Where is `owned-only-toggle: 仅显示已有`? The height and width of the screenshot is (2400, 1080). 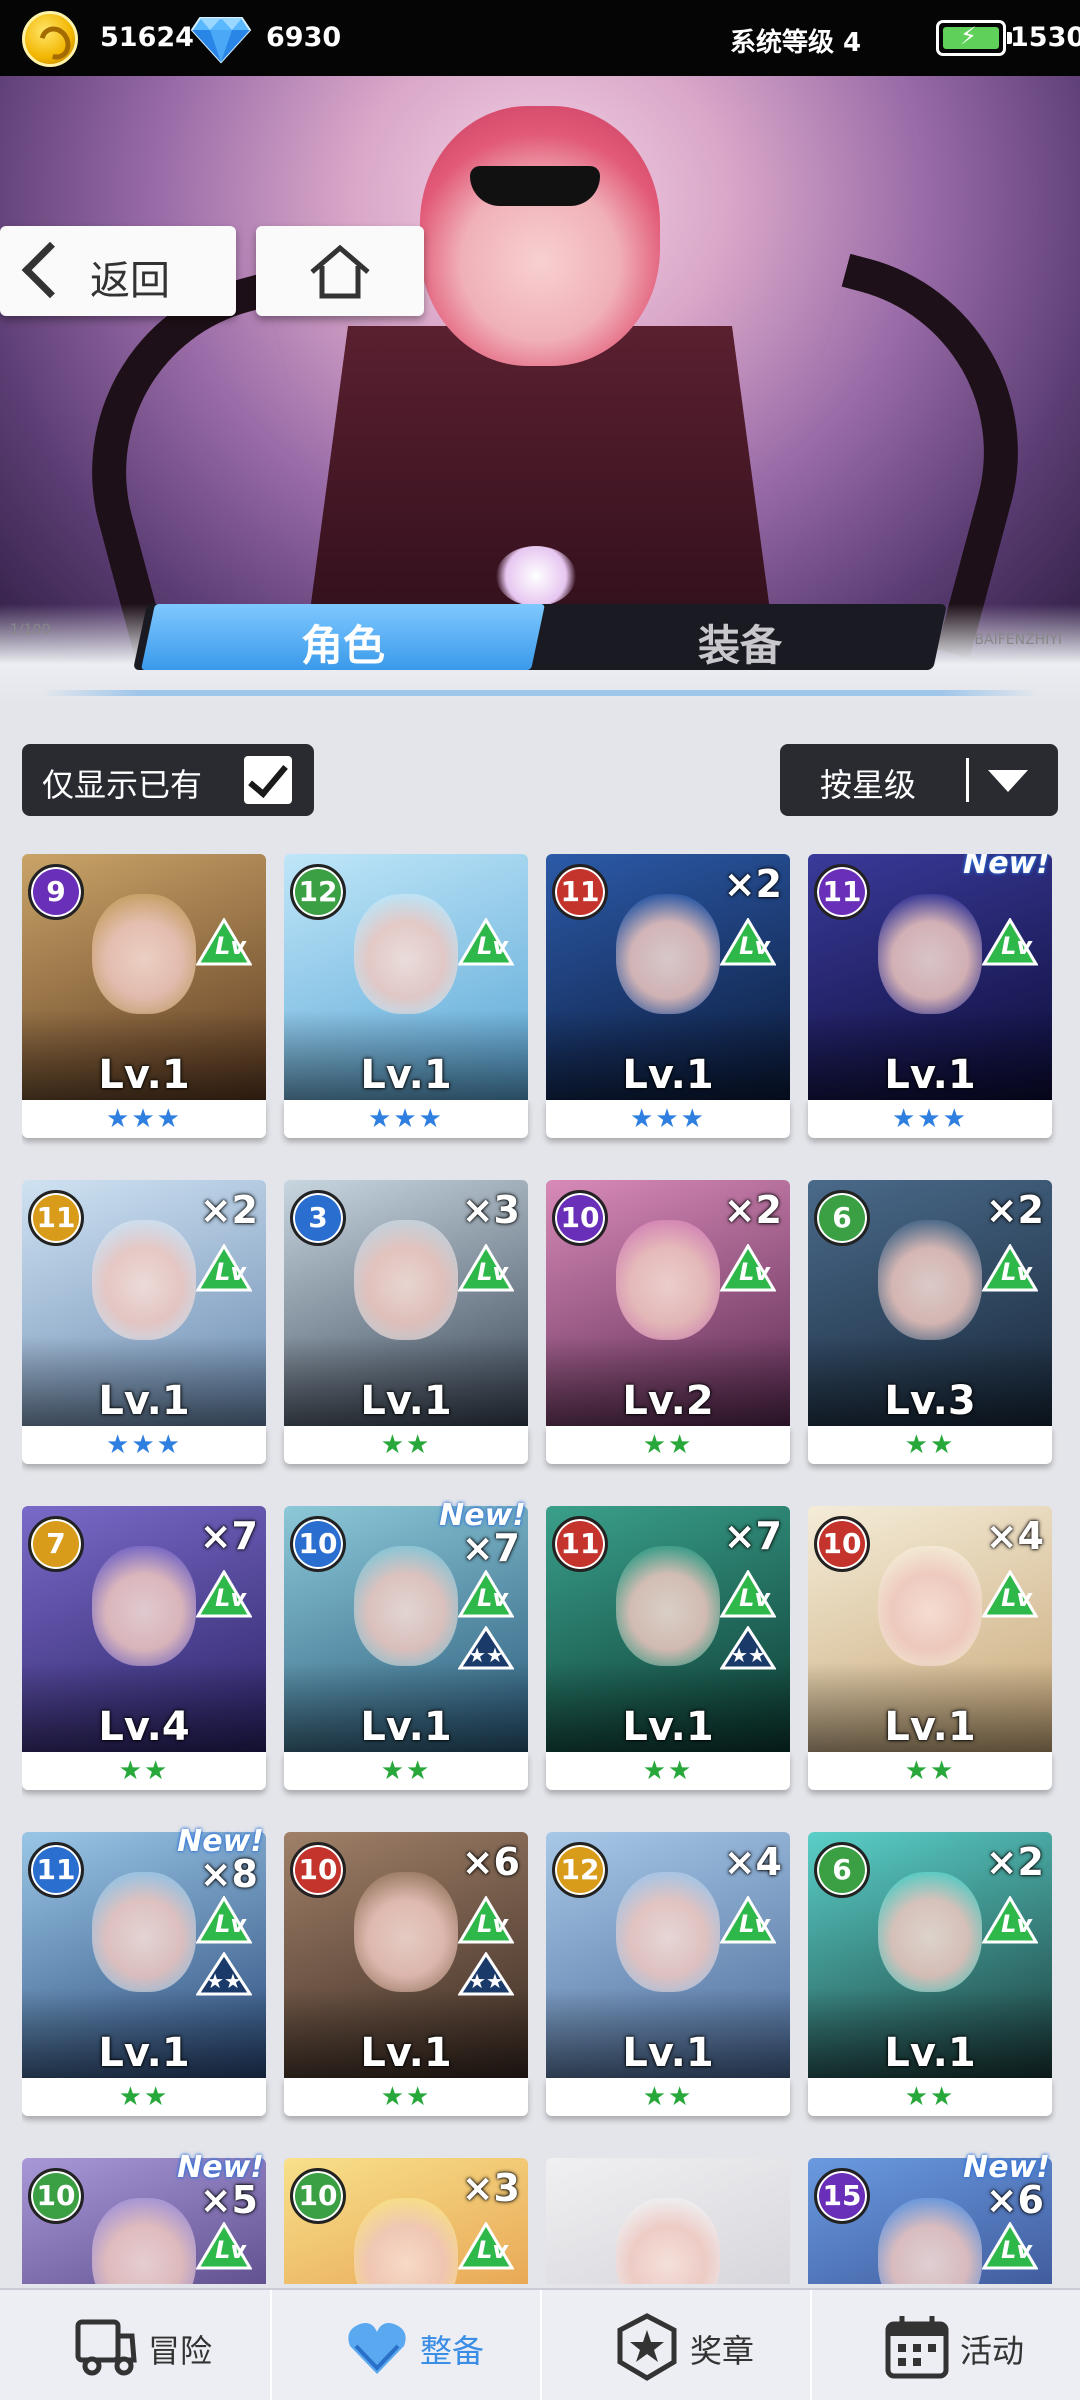 owned-only-toggle: 仅显示已有 is located at coordinates (168, 780).